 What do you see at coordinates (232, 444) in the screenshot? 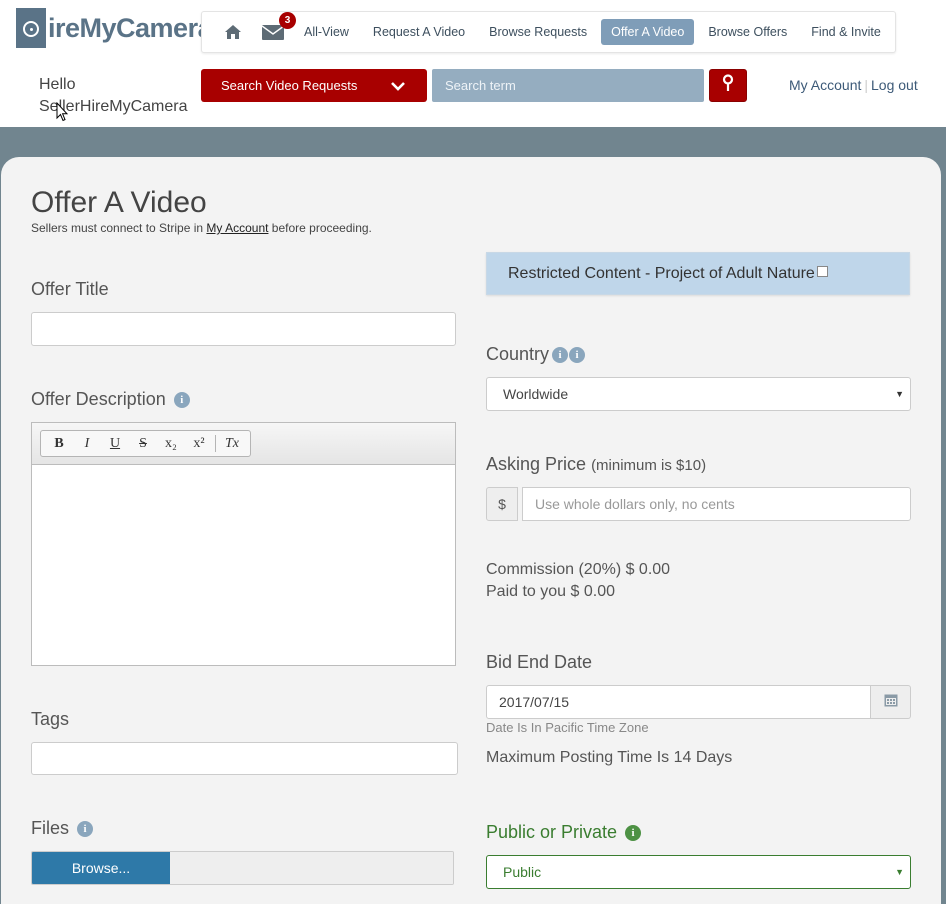
I see `remove-format-button: Tx` at bounding box center [232, 444].